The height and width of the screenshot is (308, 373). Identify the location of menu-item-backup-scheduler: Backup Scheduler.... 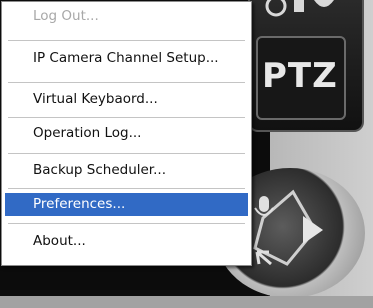
(126, 170).